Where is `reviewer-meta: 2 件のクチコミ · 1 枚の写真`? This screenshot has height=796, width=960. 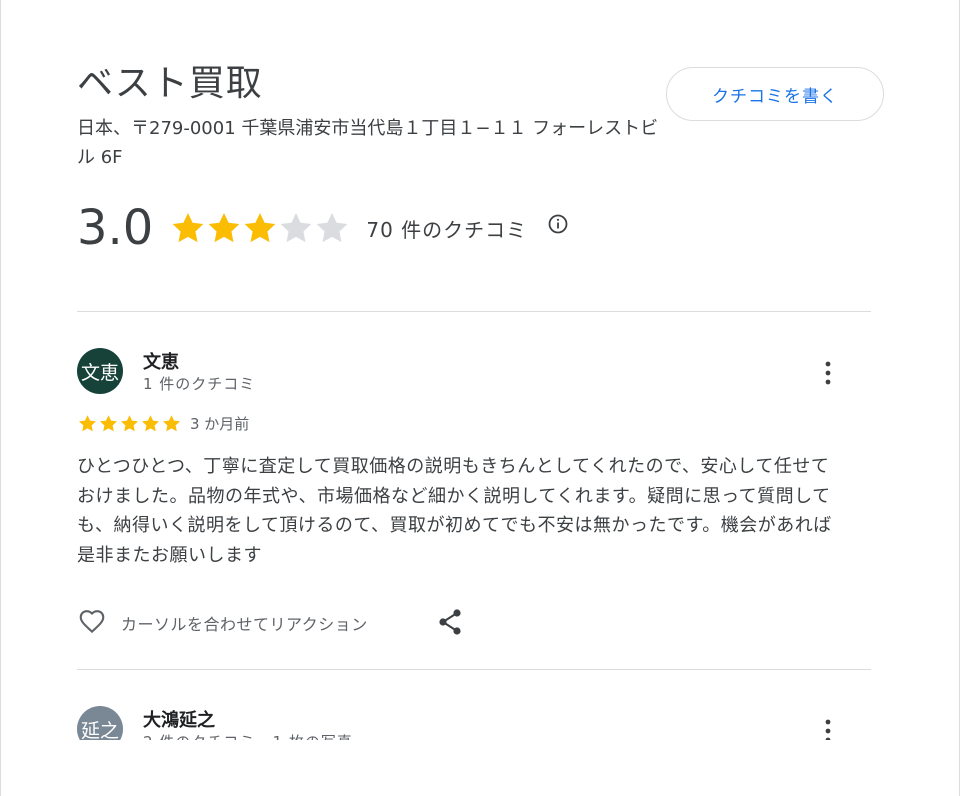 reviewer-meta: 2 件のクチコミ · 1 枚の写真 is located at coordinates (248, 735).